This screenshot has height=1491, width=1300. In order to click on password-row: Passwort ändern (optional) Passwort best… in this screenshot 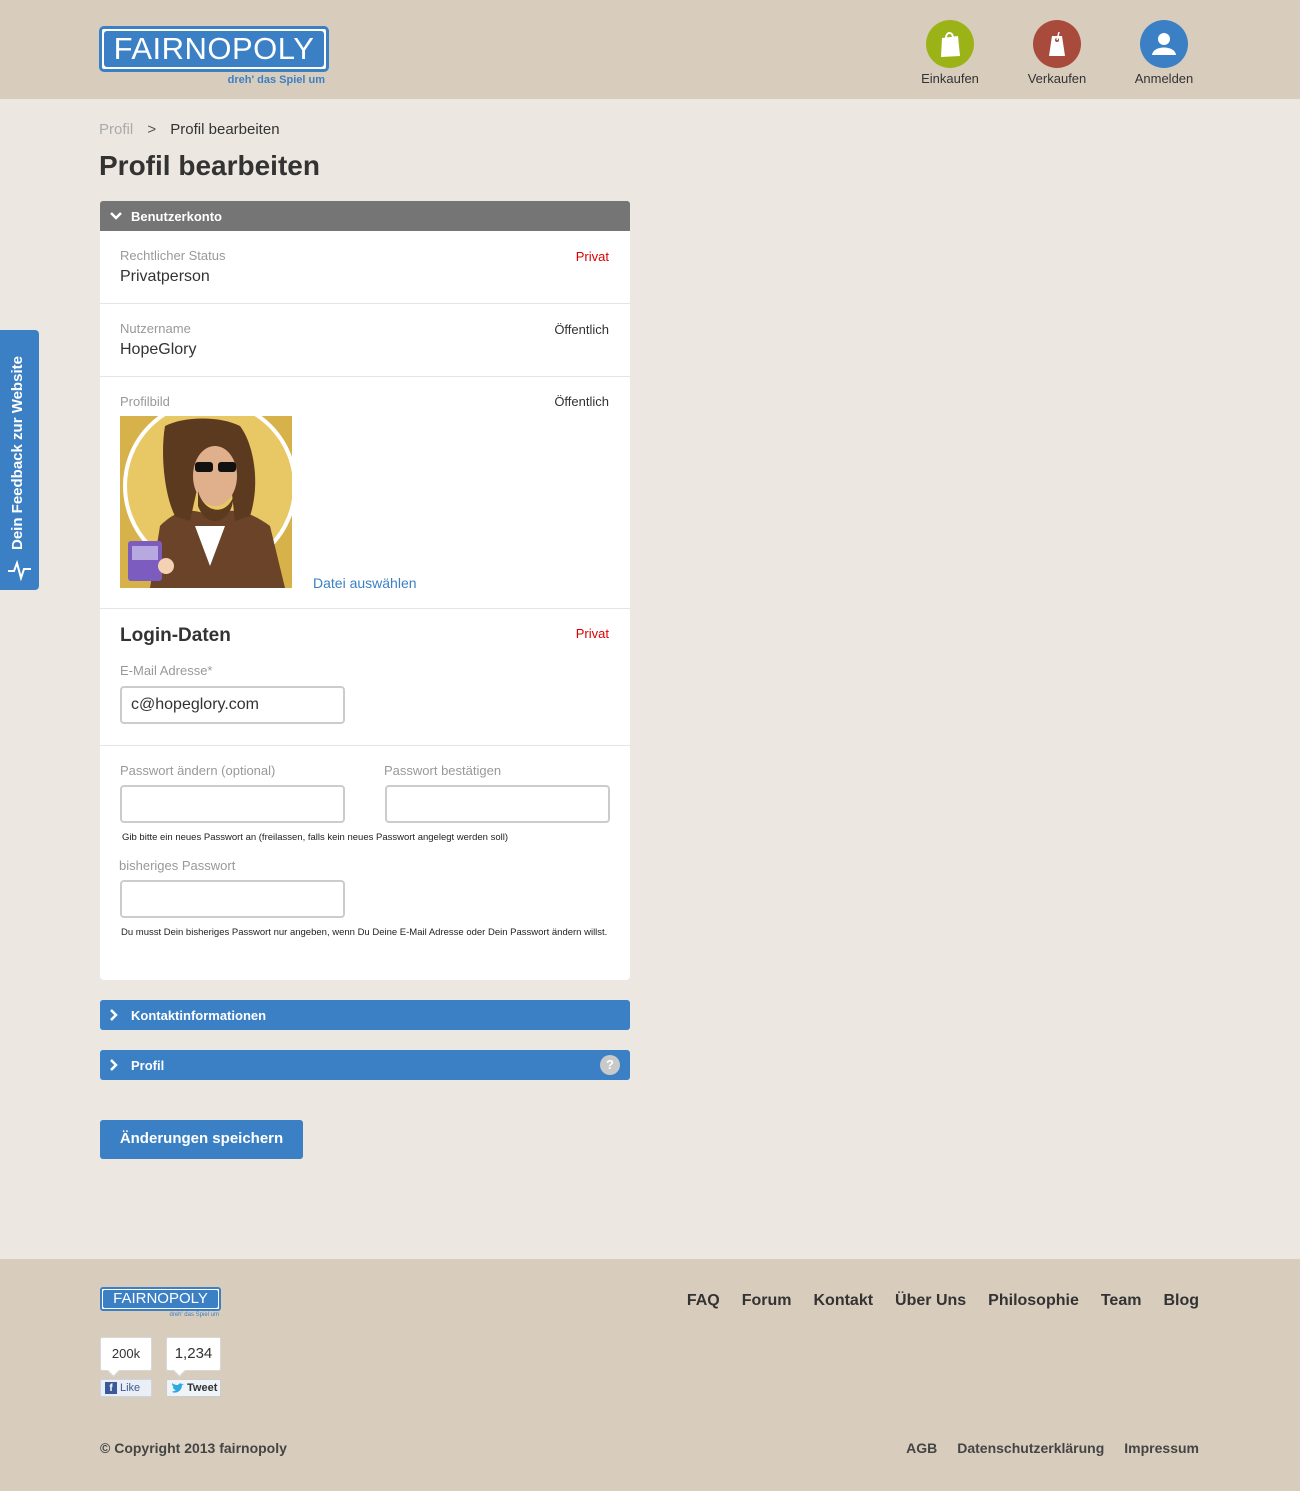, I will do `click(365, 863)`.